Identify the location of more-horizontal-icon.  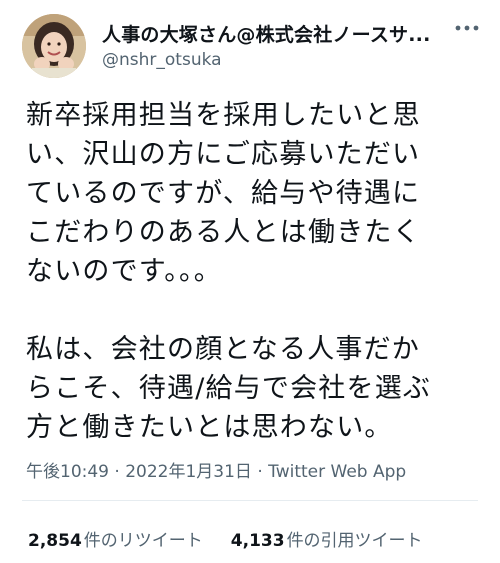
(467, 28).